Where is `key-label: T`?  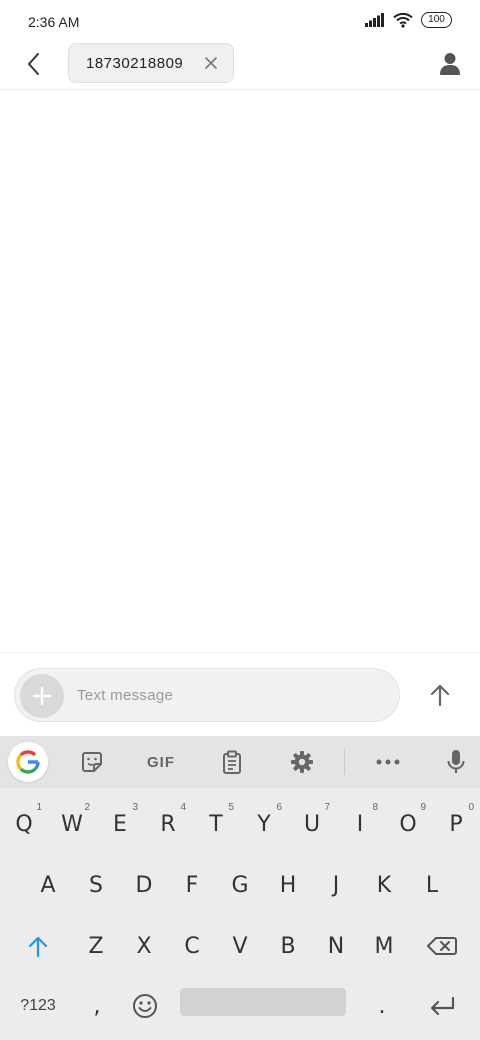 key-label: T is located at coordinates (216, 824).